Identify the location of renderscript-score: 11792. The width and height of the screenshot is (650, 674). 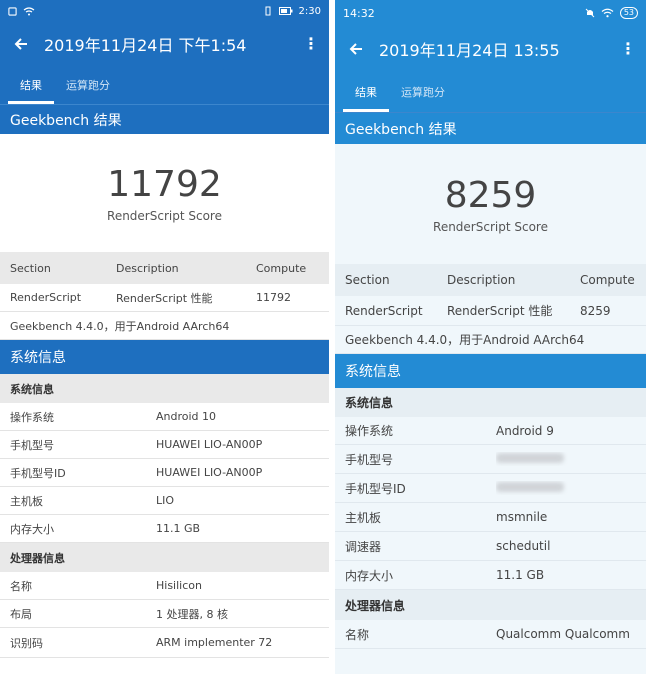
(164, 184).